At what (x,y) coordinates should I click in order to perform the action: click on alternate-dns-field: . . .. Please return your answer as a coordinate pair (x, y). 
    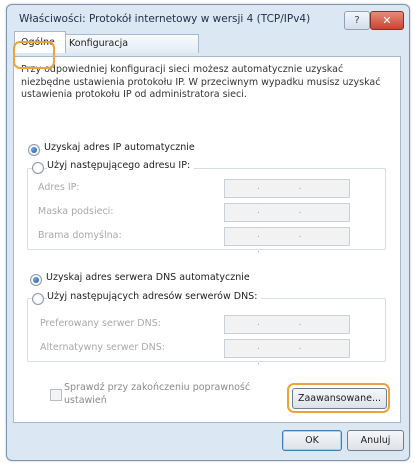
    Looking at the image, I should click on (287, 353).